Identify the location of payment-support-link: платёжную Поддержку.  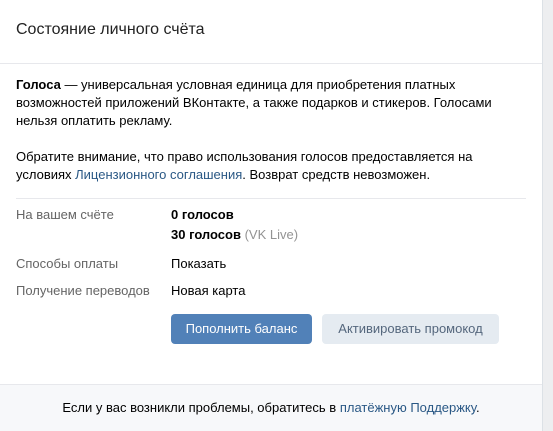
(408, 407).